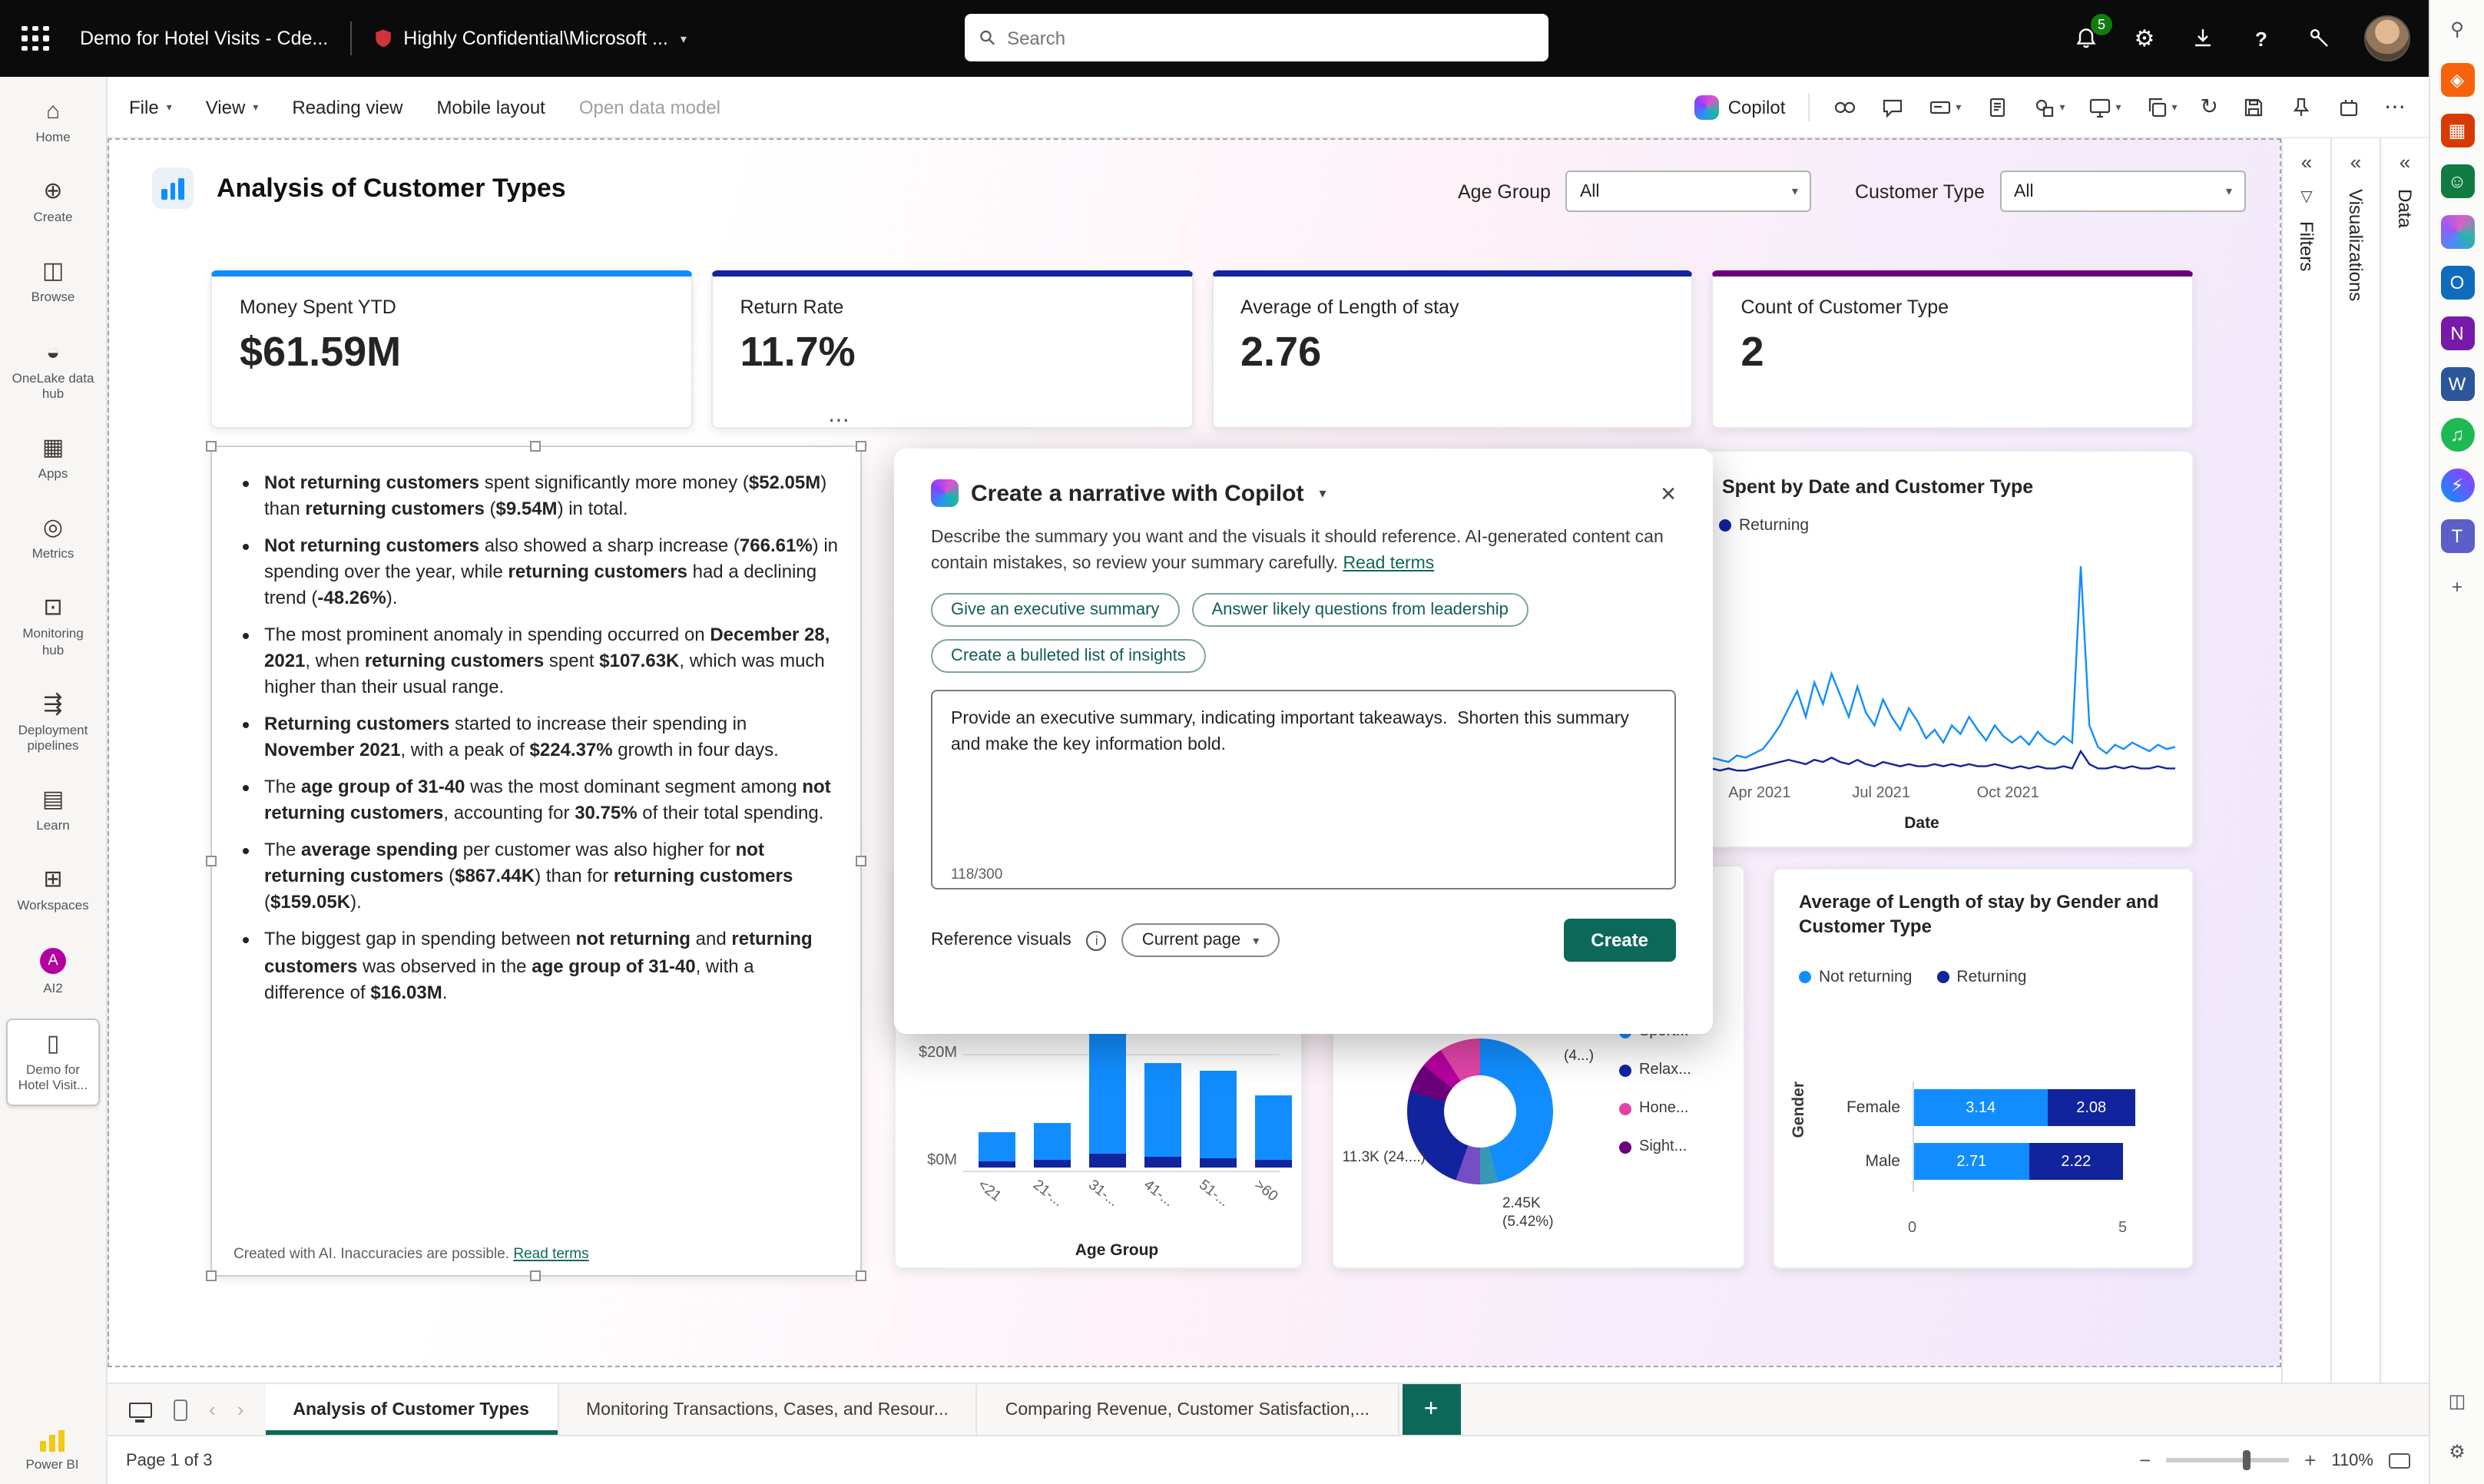 This screenshot has height=1484, width=2484. Describe the element at coordinates (53, 810) in the screenshot. I see `sidebar-item-learn: ▤ Learn` at that location.